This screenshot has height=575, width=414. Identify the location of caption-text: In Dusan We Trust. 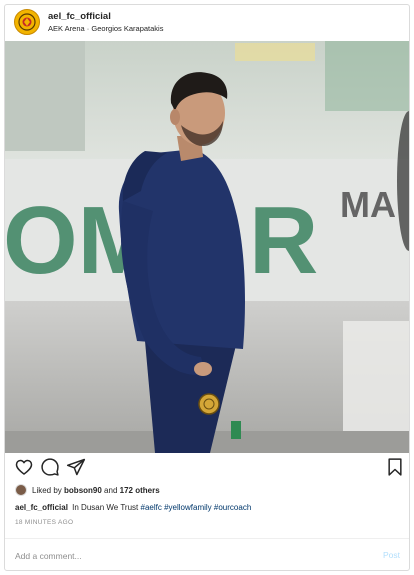
(105, 507).